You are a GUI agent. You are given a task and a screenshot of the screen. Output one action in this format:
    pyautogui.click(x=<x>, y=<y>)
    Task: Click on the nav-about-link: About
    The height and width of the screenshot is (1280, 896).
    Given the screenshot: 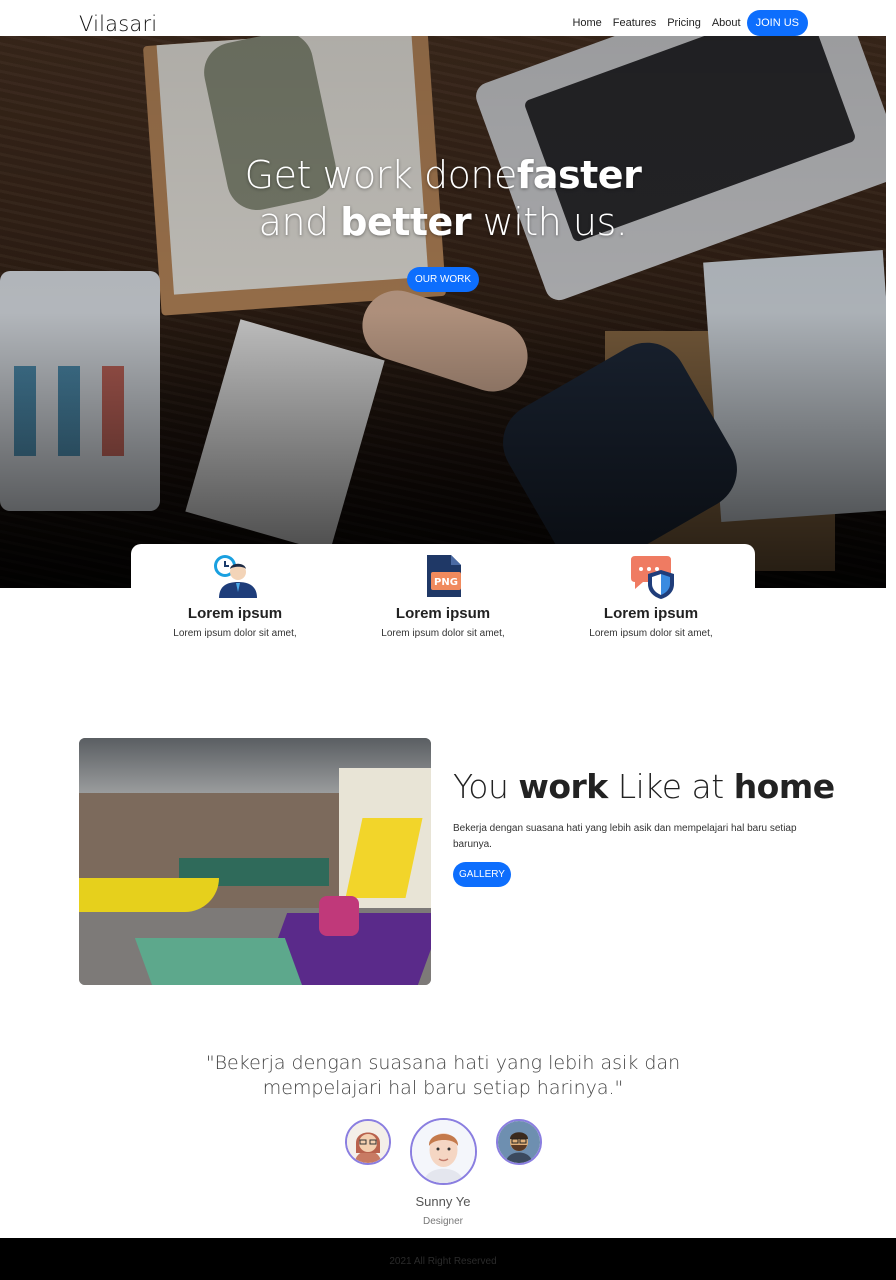 What is the action you would take?
    pyautogui.click(x=726, y=23)
    